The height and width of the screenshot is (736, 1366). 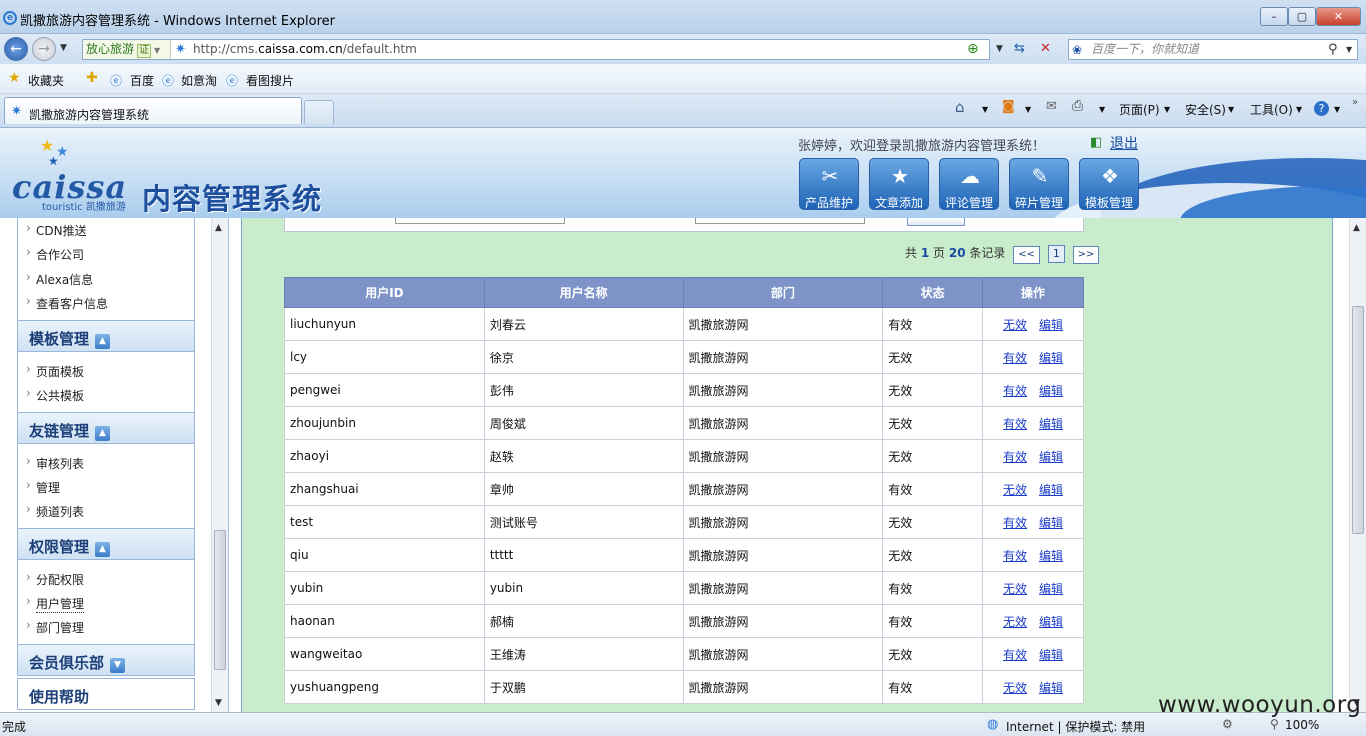 What do you see at coordinates (1077, 106) in the screenshot?
I see `print-icon: ⎙` at bounding box center [1077, 106].